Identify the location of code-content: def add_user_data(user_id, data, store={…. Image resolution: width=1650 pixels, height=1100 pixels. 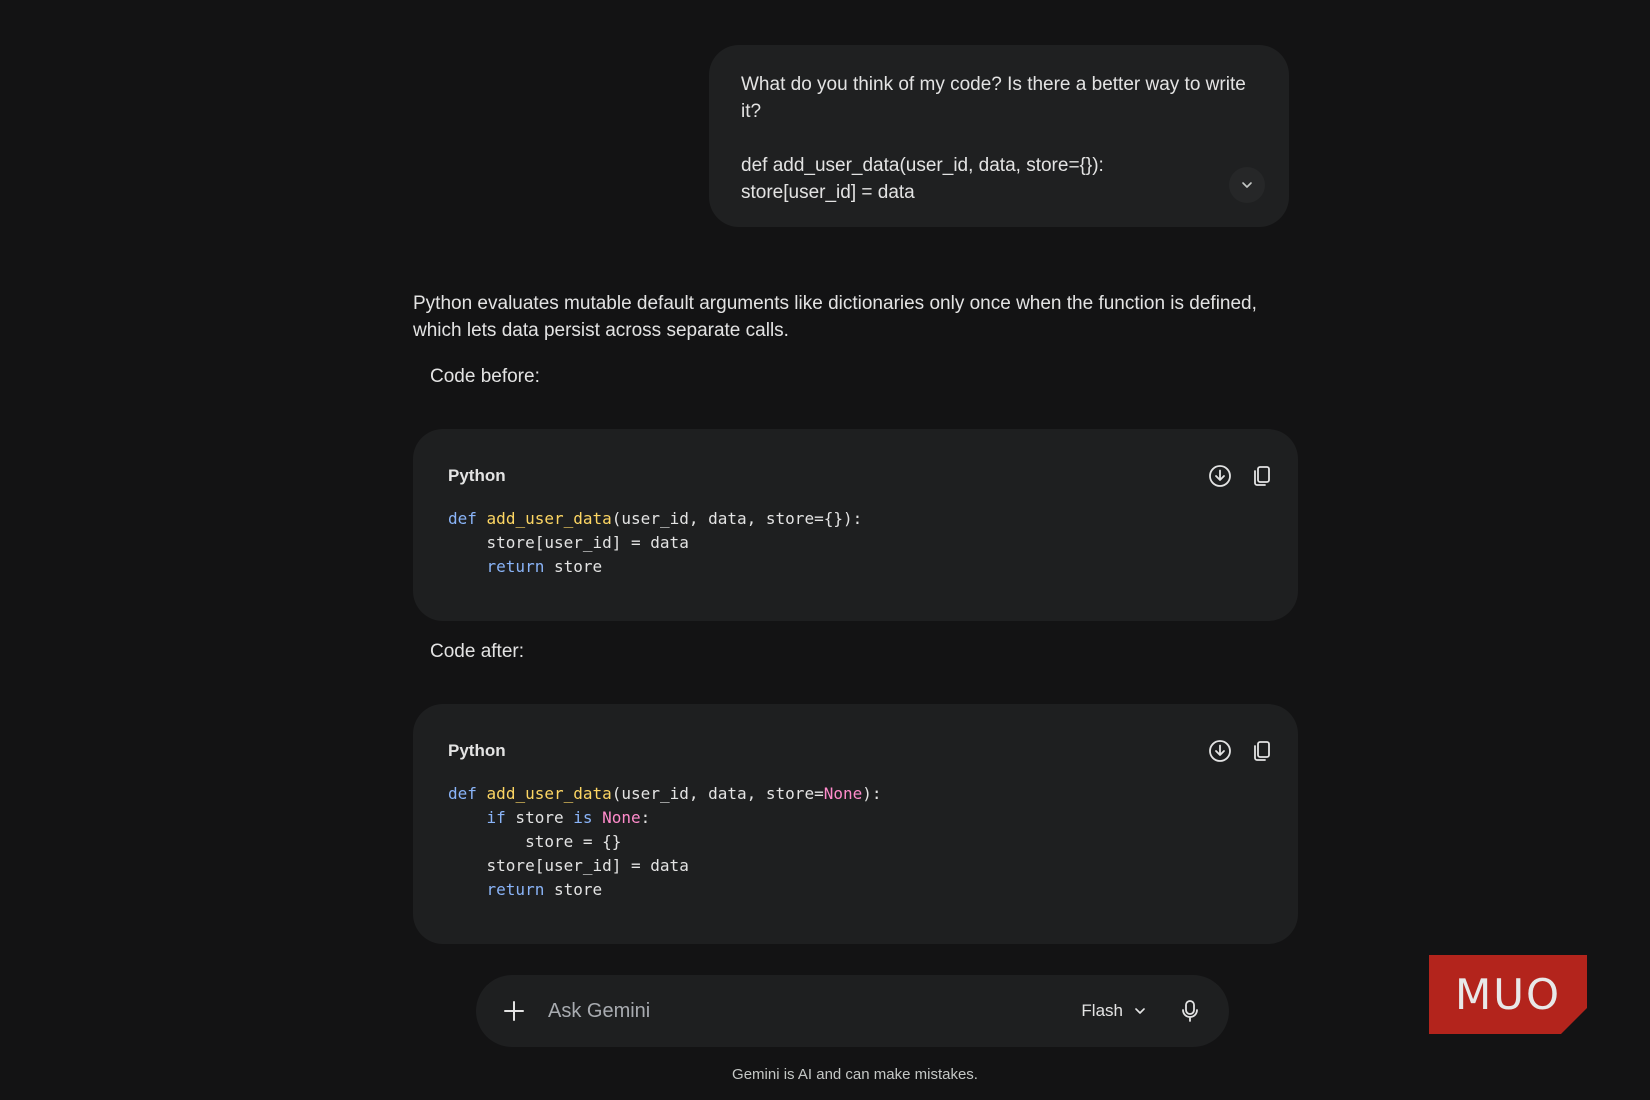
(855, 543).